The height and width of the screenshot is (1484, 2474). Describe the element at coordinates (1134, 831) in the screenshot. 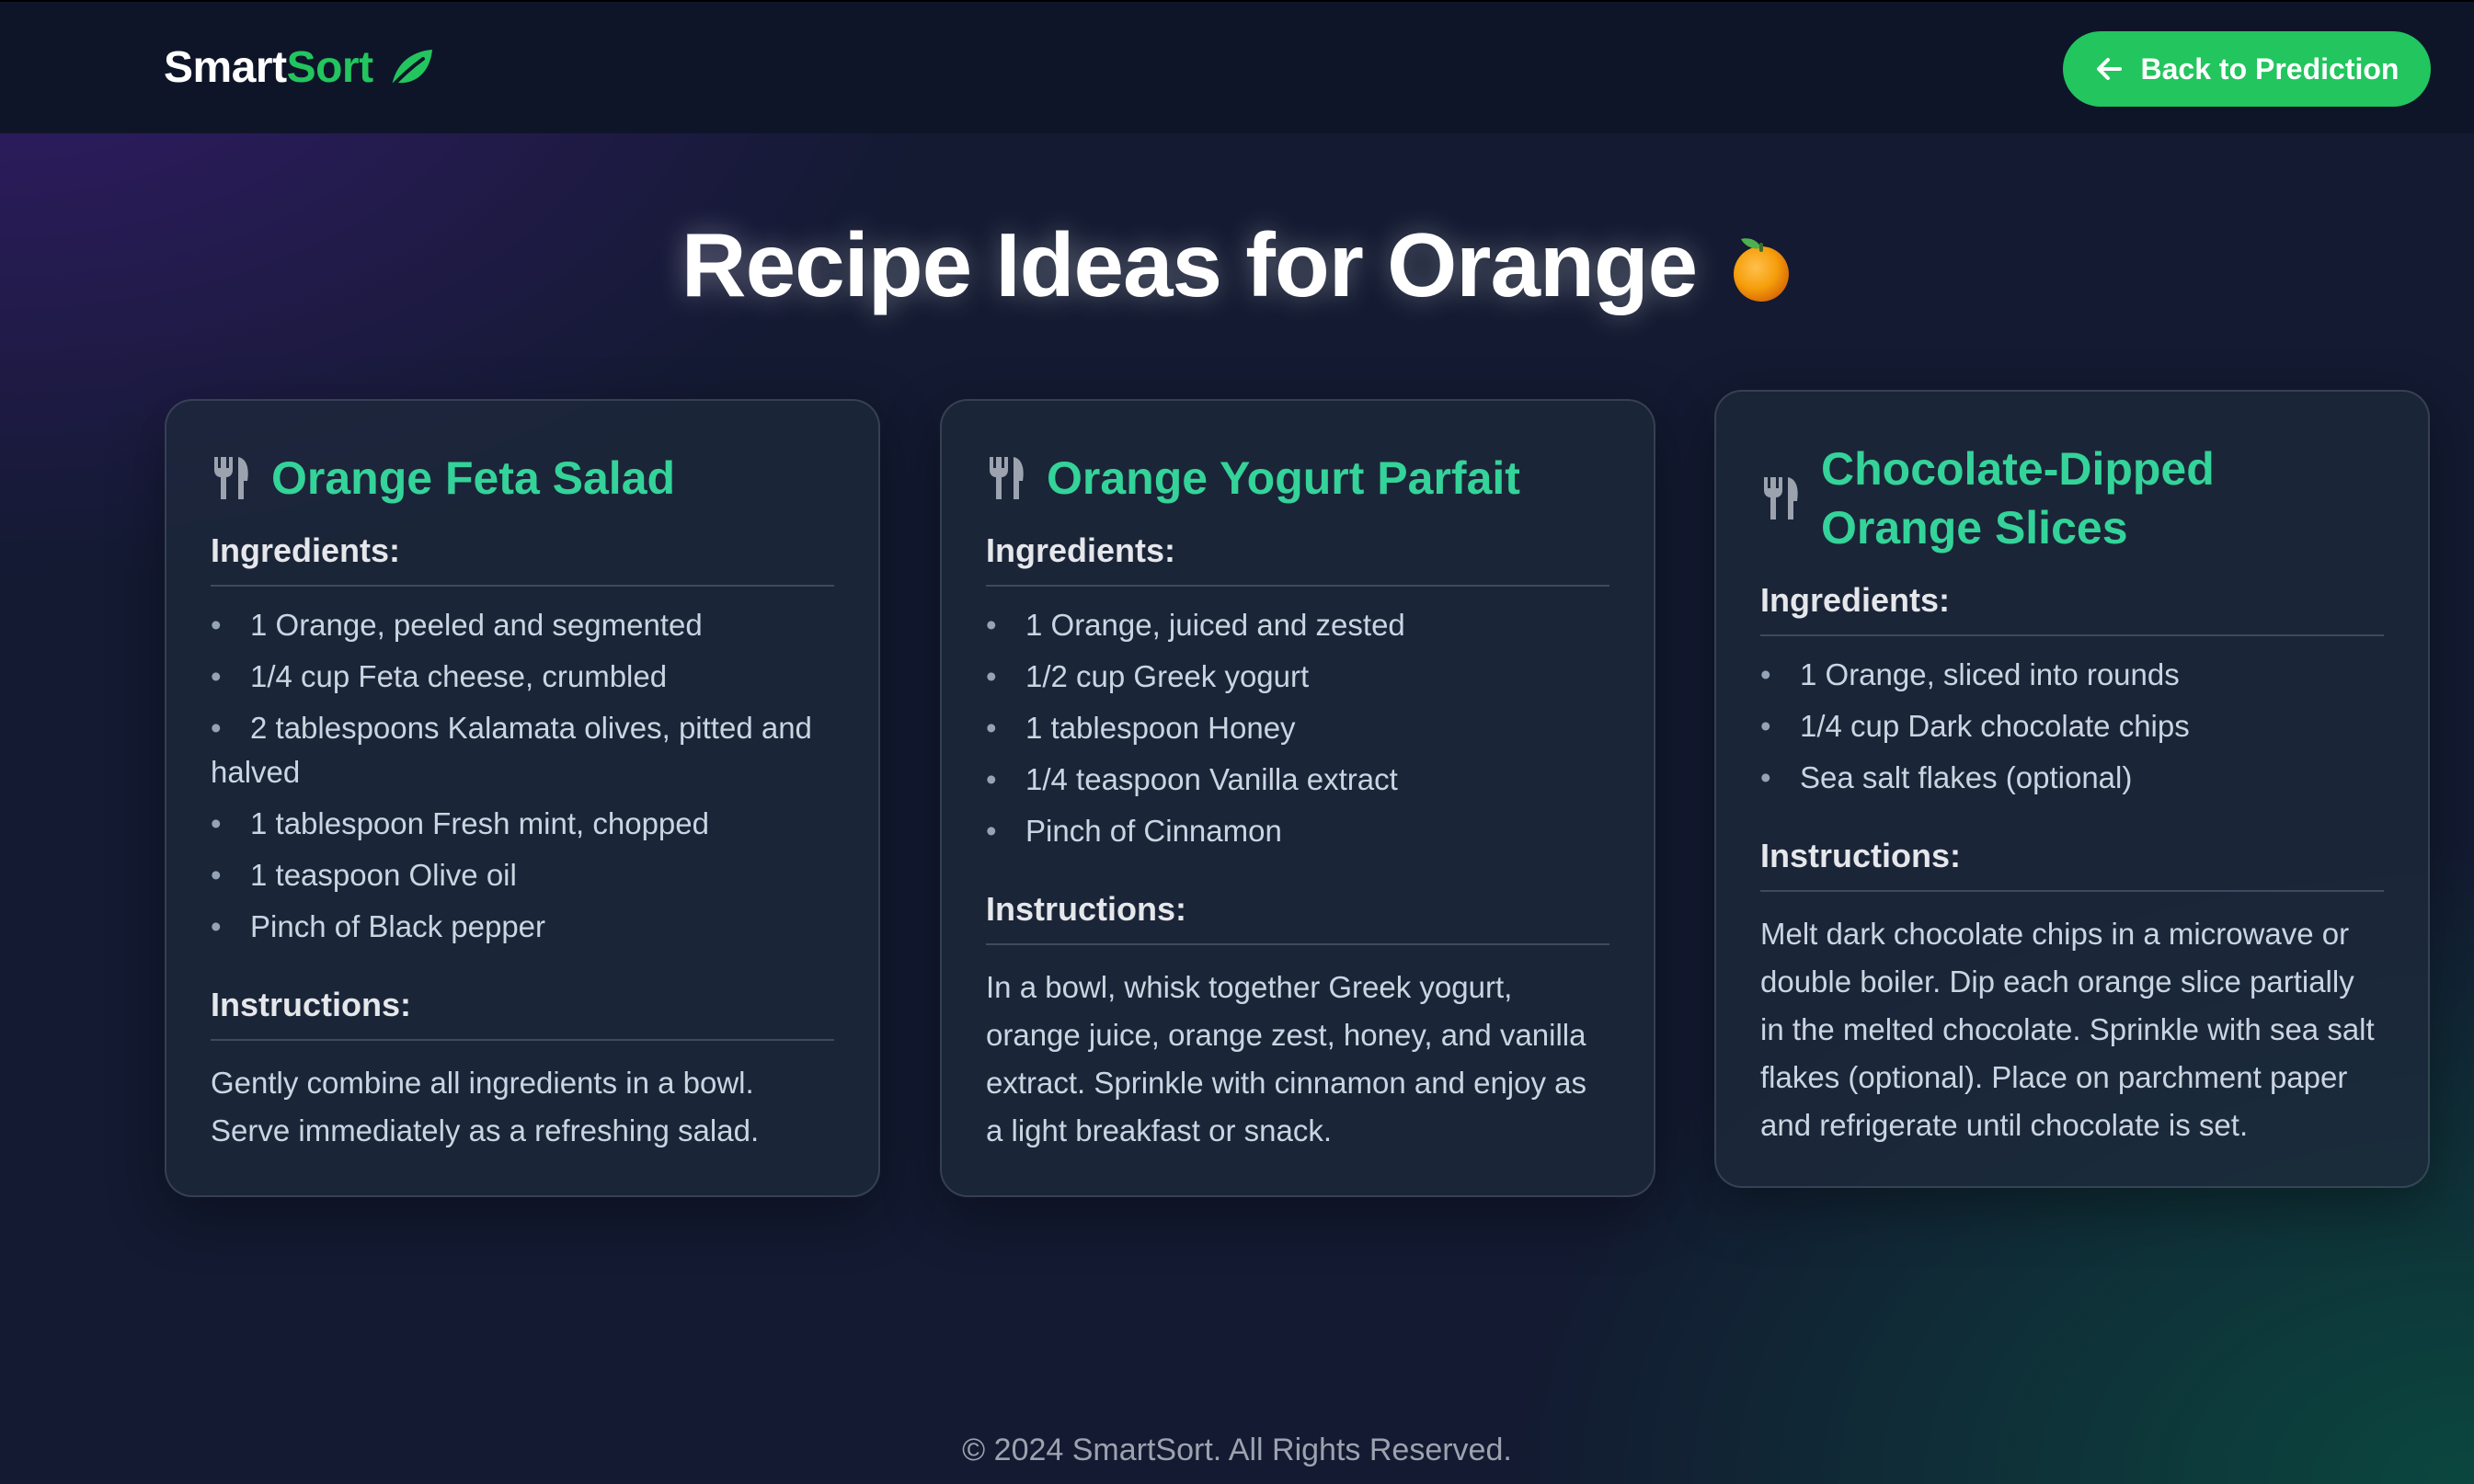

I see `ingredient-item: • Pinch of Cinnamon` at that location.